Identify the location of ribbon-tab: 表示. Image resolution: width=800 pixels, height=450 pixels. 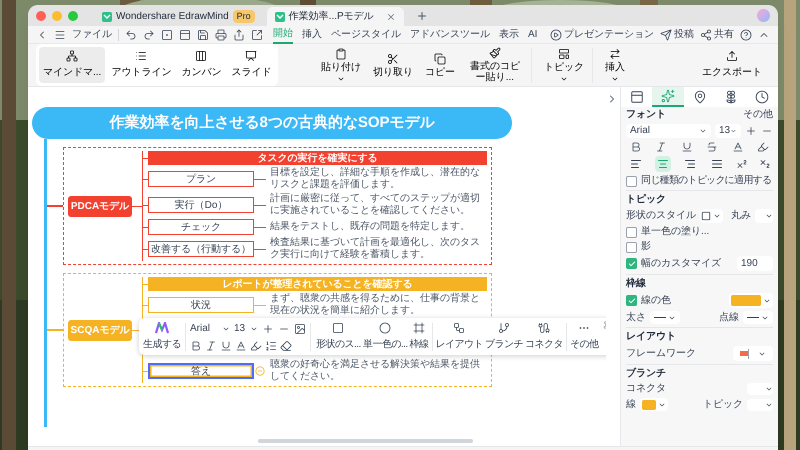
(509, 35).